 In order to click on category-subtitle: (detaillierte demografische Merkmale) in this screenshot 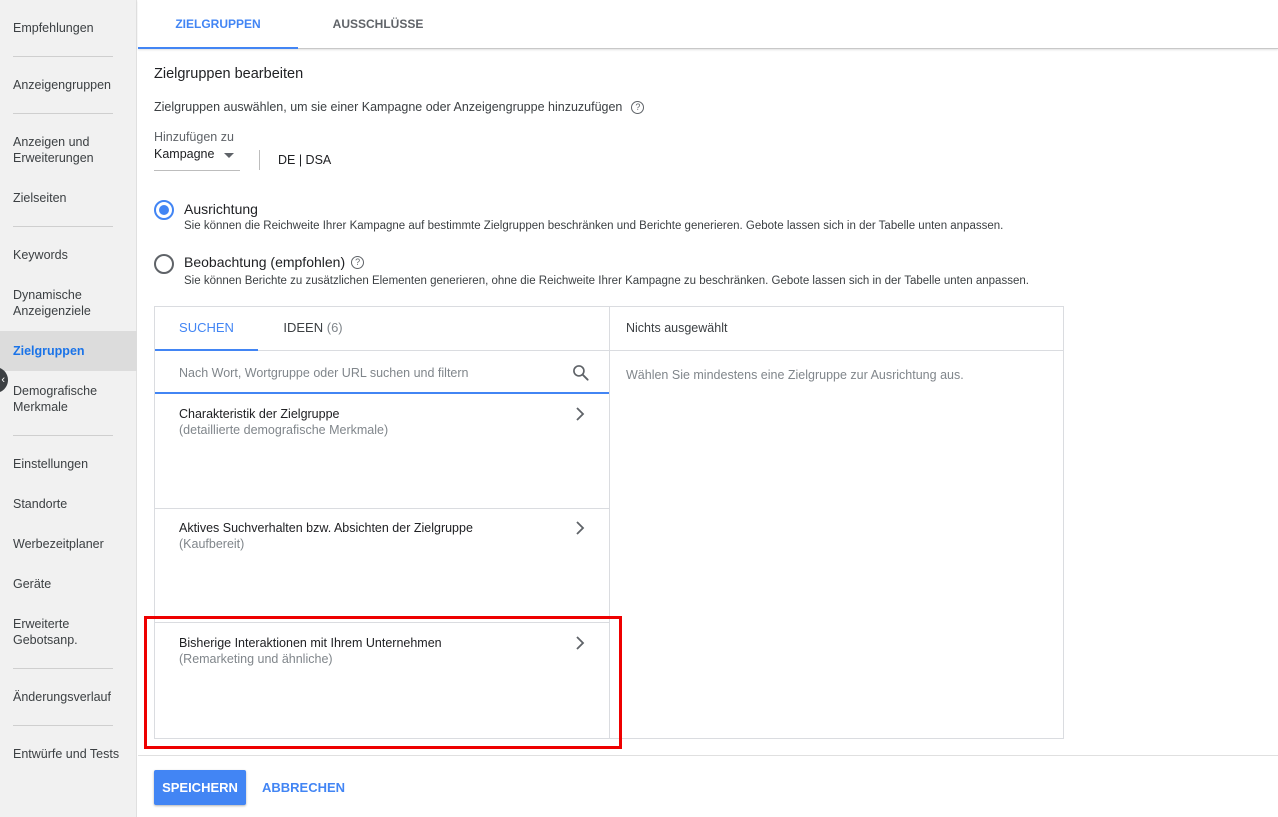, I will do `click(284, 430)`.